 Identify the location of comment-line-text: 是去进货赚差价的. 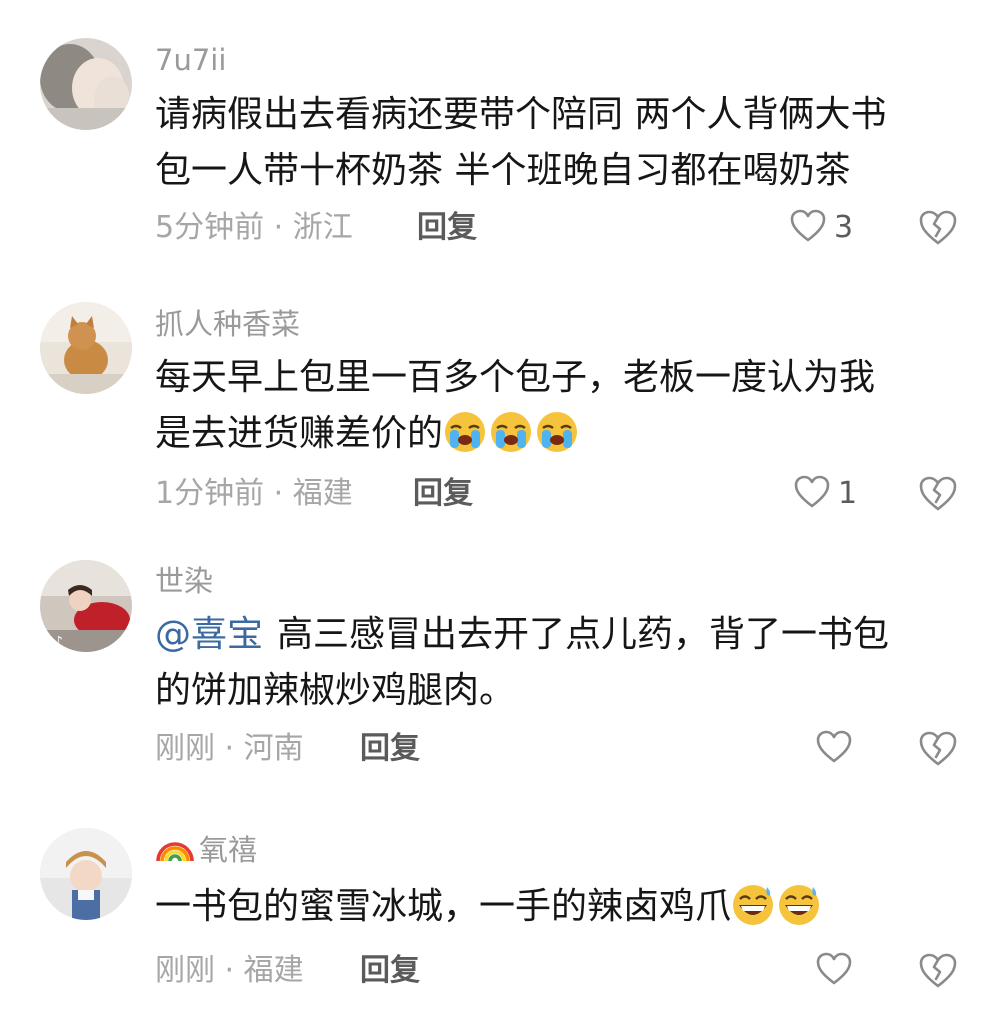
(299, 433).